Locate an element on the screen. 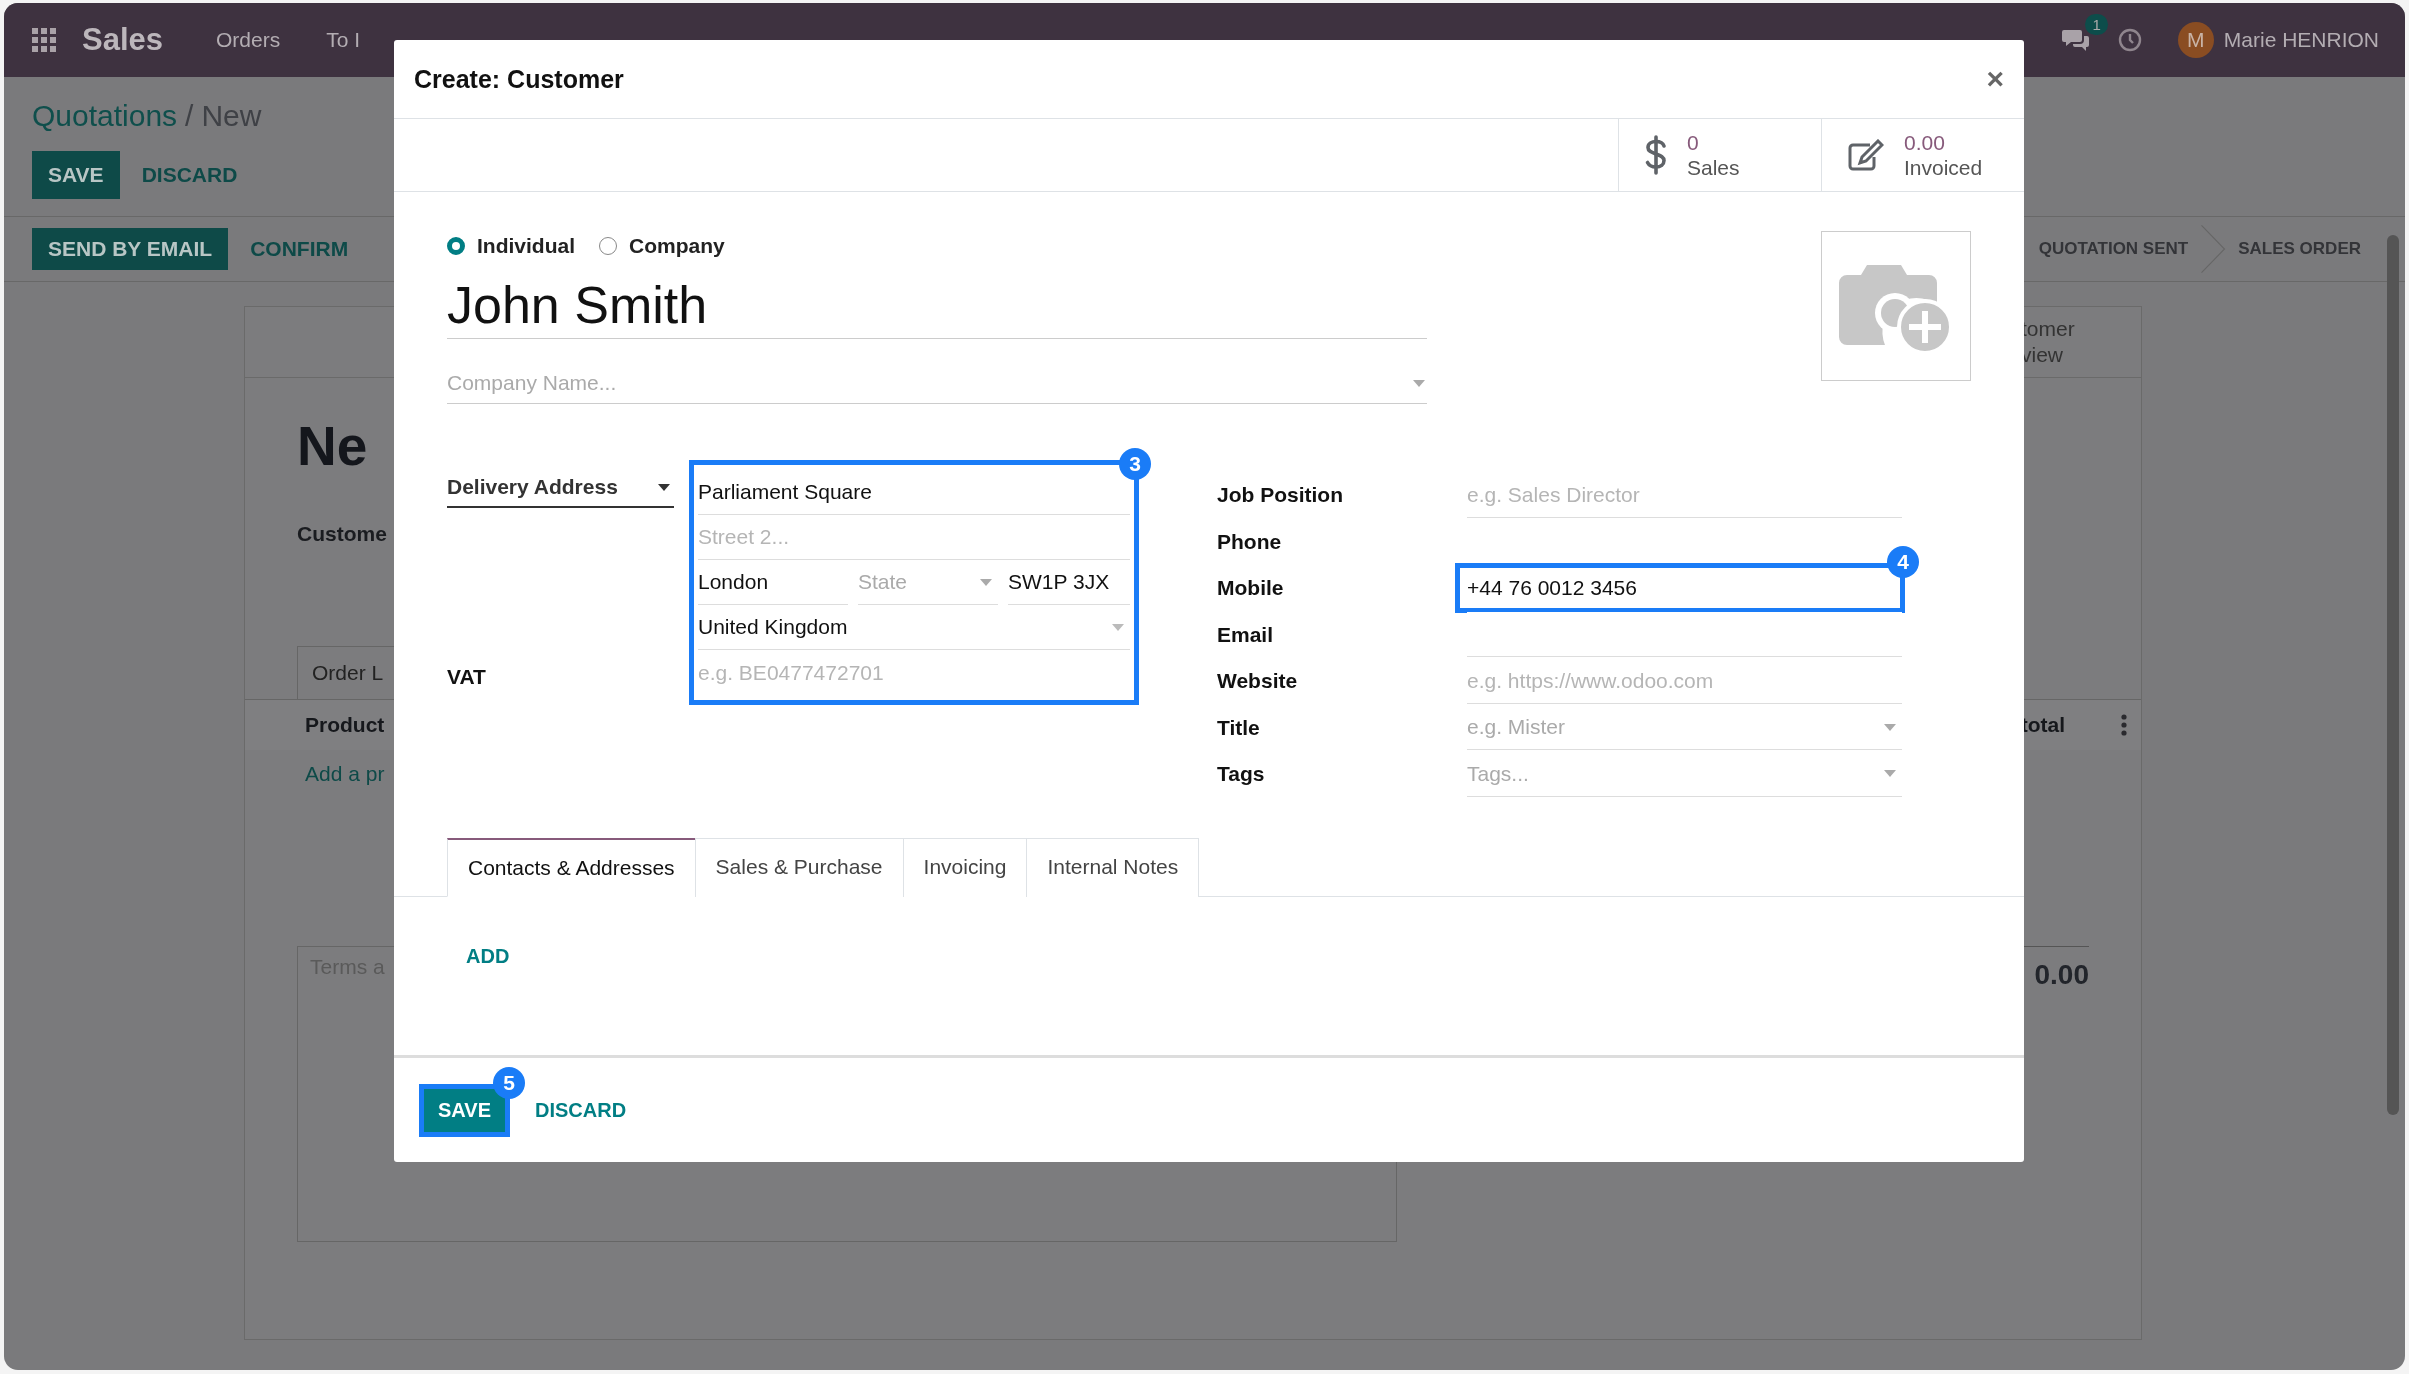  notification-badge: 1 is located at coordinates (2096, 24).